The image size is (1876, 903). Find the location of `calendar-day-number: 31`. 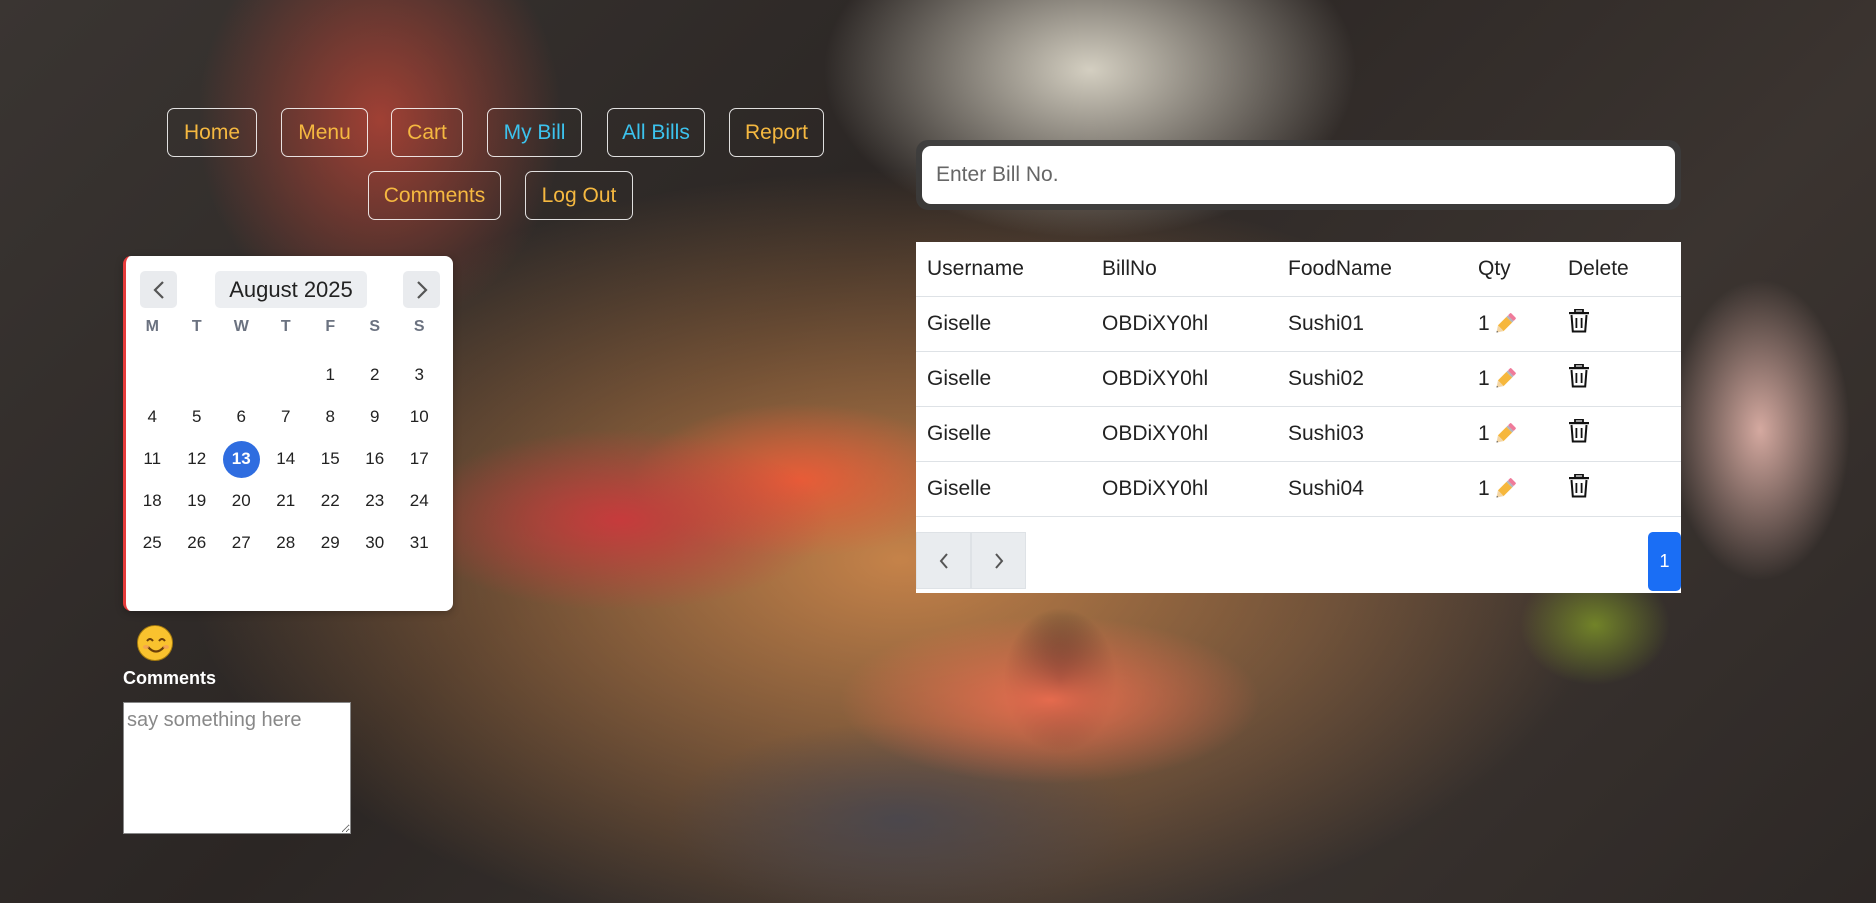

calendar-day-number: 31 is located at coordinates (419, 542).